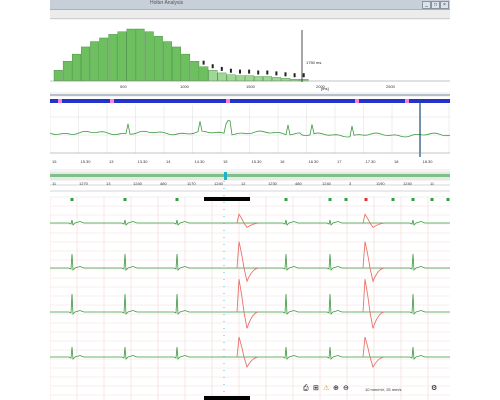  I want to click on trend-time-tick: 16.30, so click(314, 161).